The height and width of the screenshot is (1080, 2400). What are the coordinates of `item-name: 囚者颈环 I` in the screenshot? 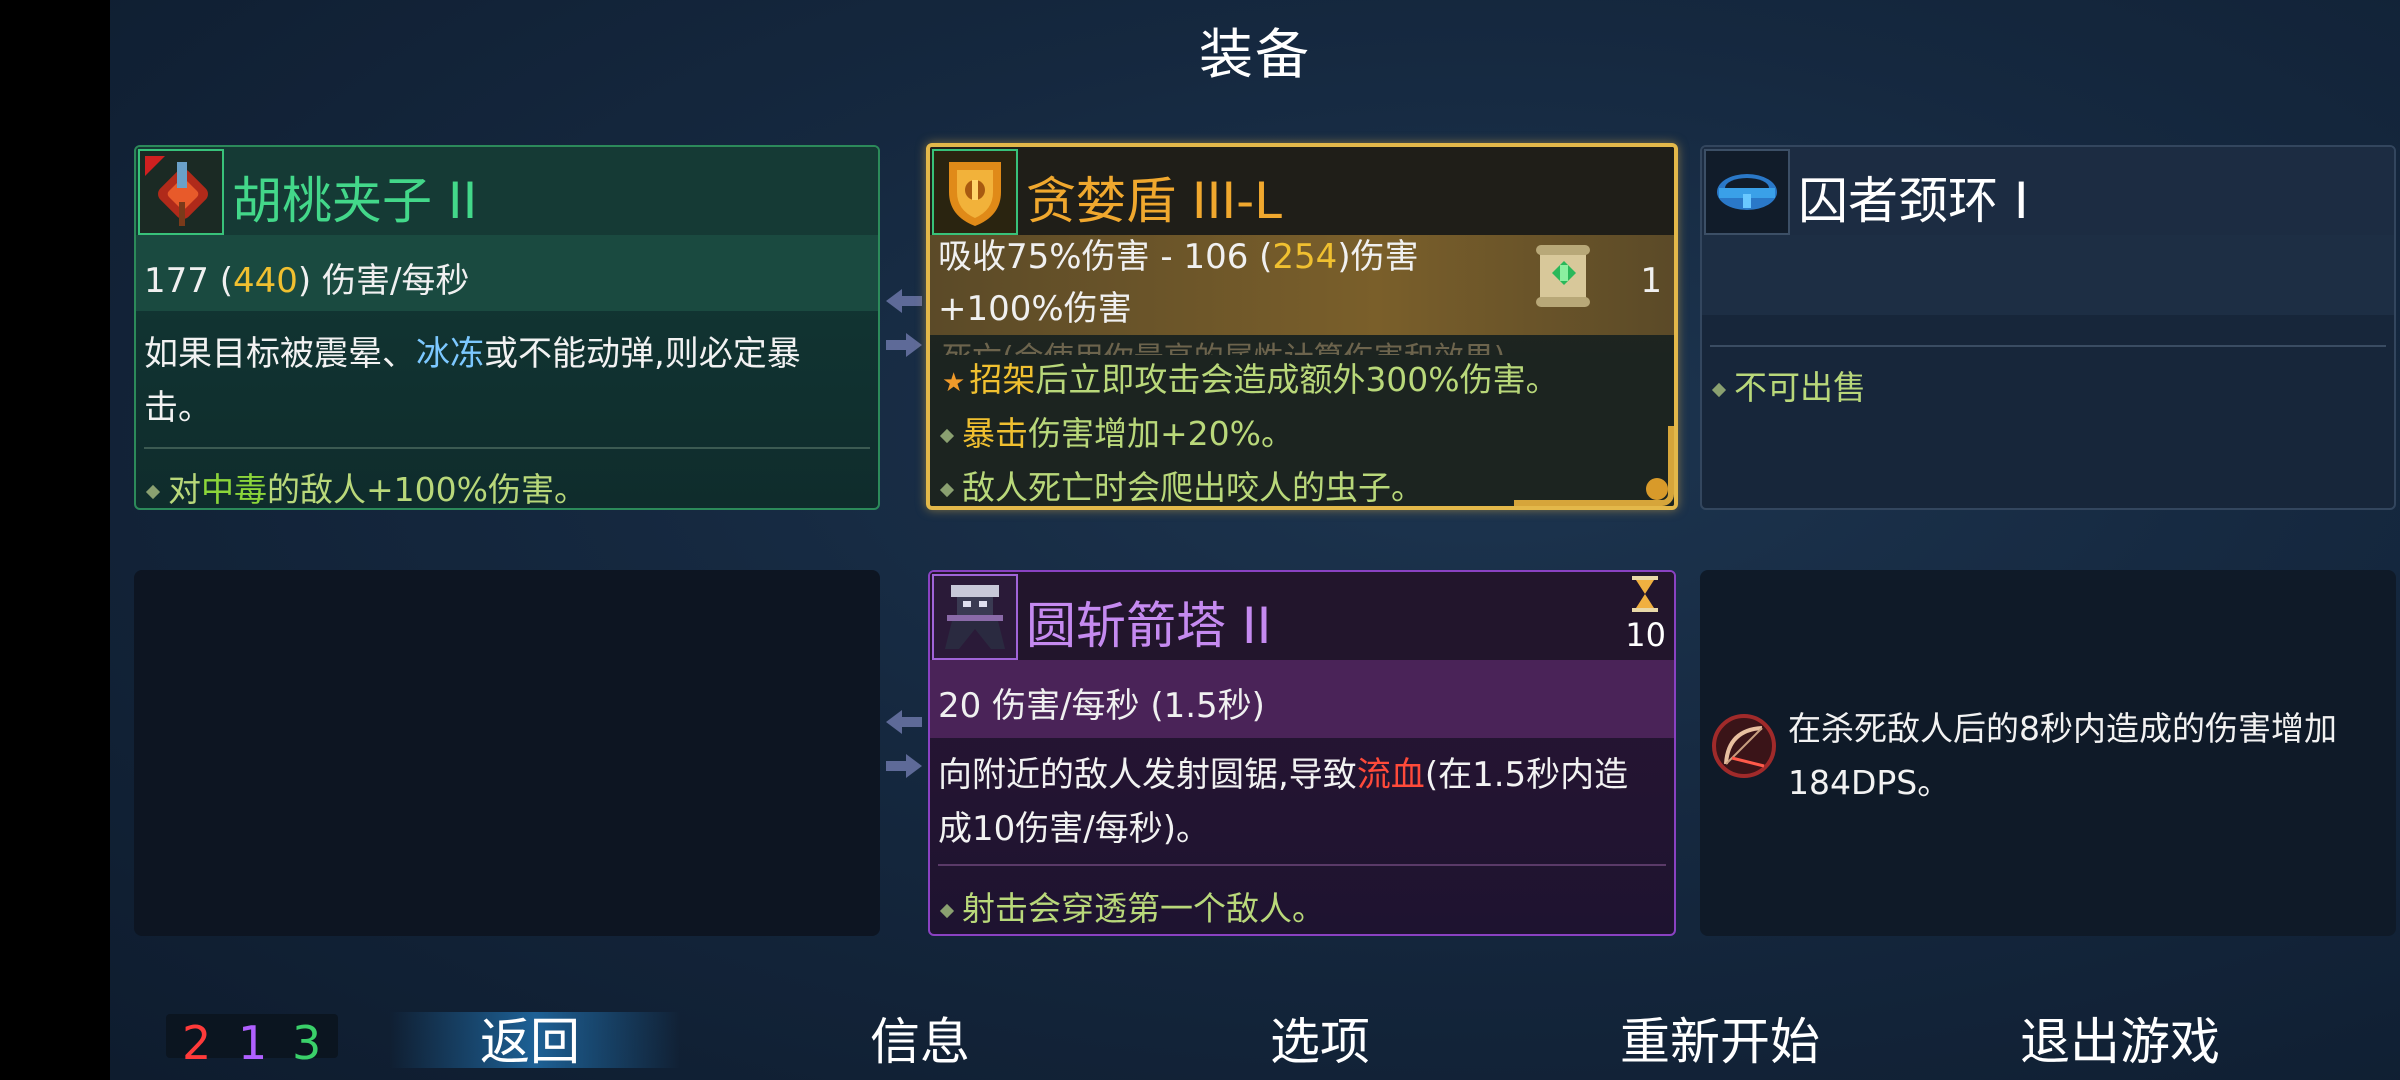 It's located at (1913, 201).